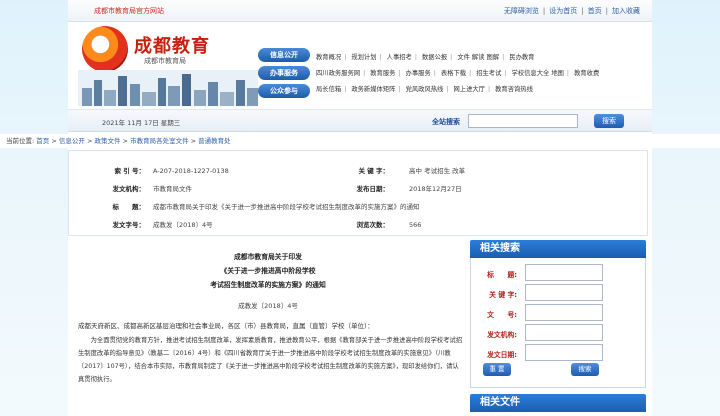  I want to click on logo-title: 成都教育, so click(172, 46).